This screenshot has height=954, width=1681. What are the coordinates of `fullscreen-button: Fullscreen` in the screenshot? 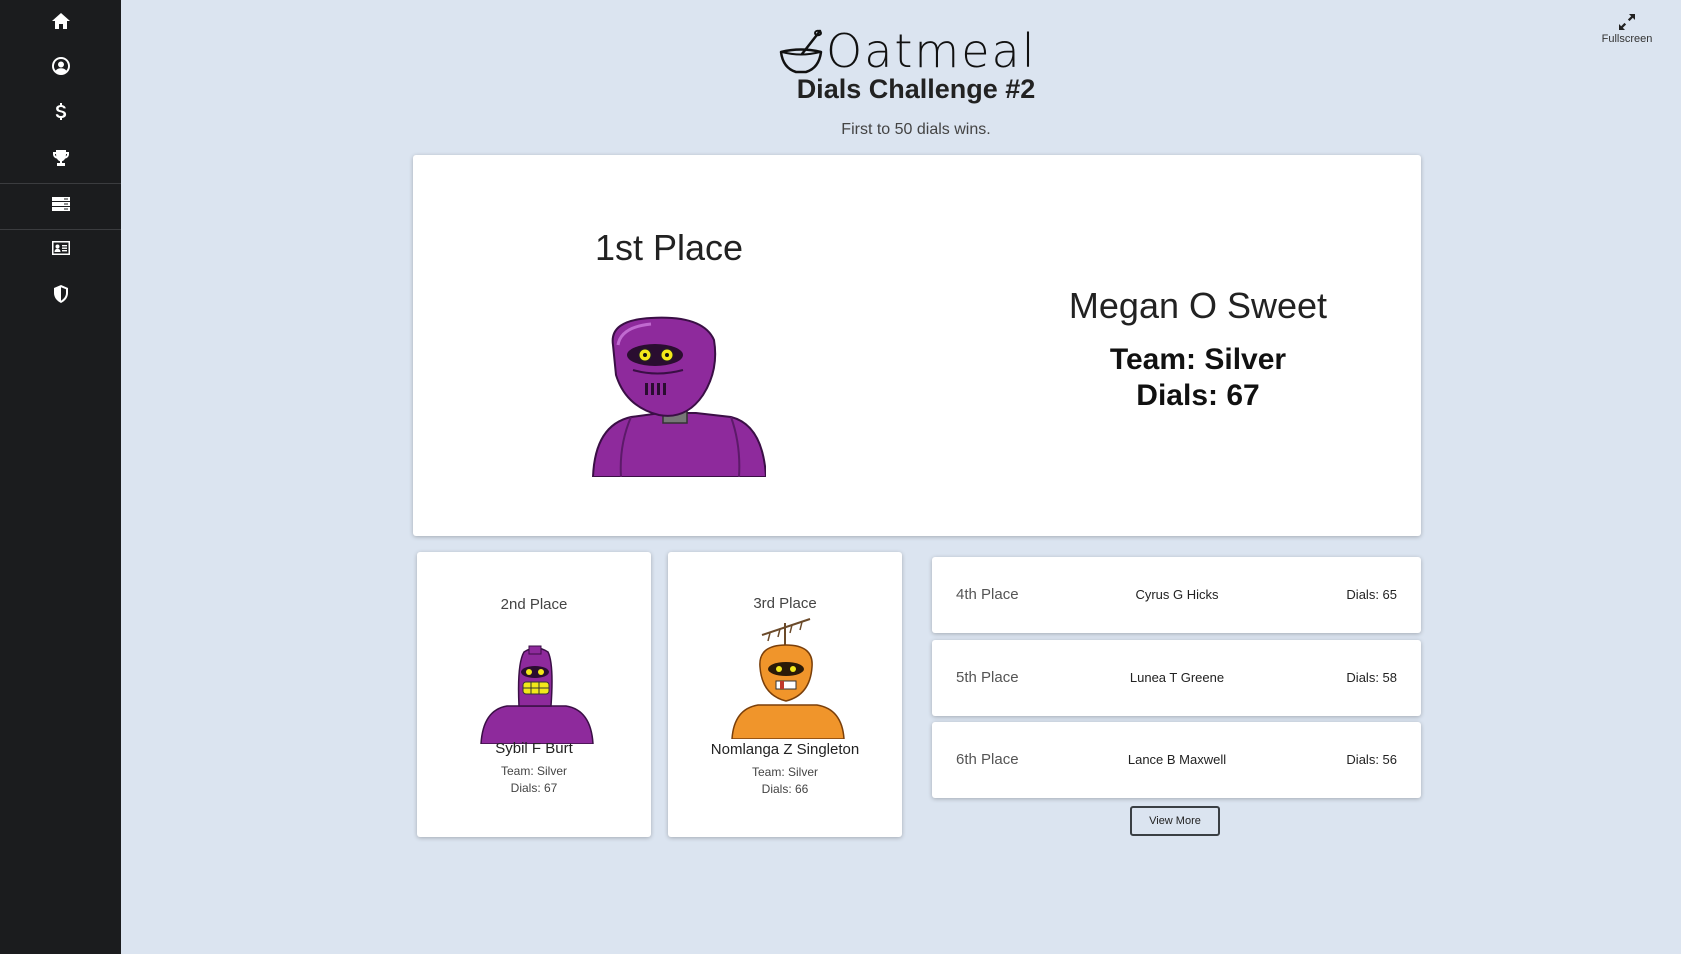 It's located at (1627, 28).